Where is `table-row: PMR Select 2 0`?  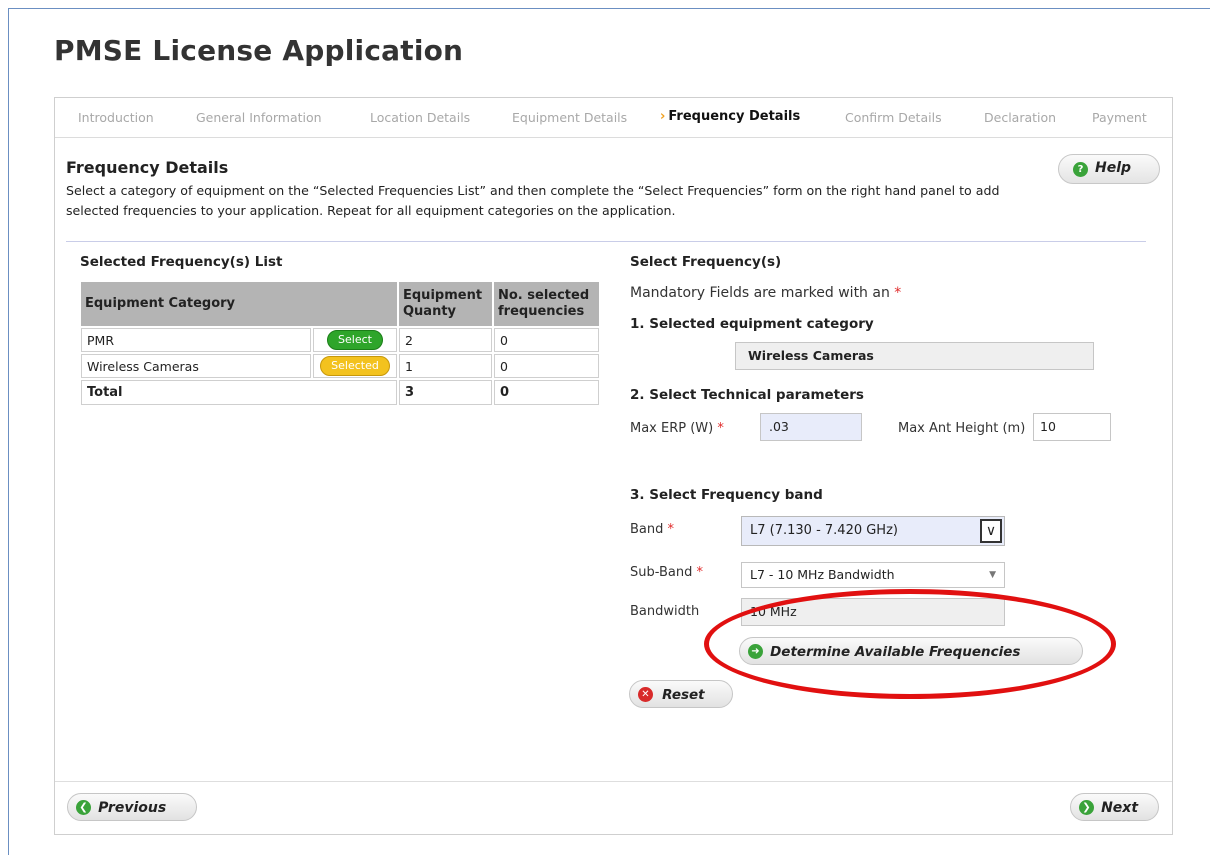 table-row: PMR Select 2 0 is located at coordinates (340, 340).